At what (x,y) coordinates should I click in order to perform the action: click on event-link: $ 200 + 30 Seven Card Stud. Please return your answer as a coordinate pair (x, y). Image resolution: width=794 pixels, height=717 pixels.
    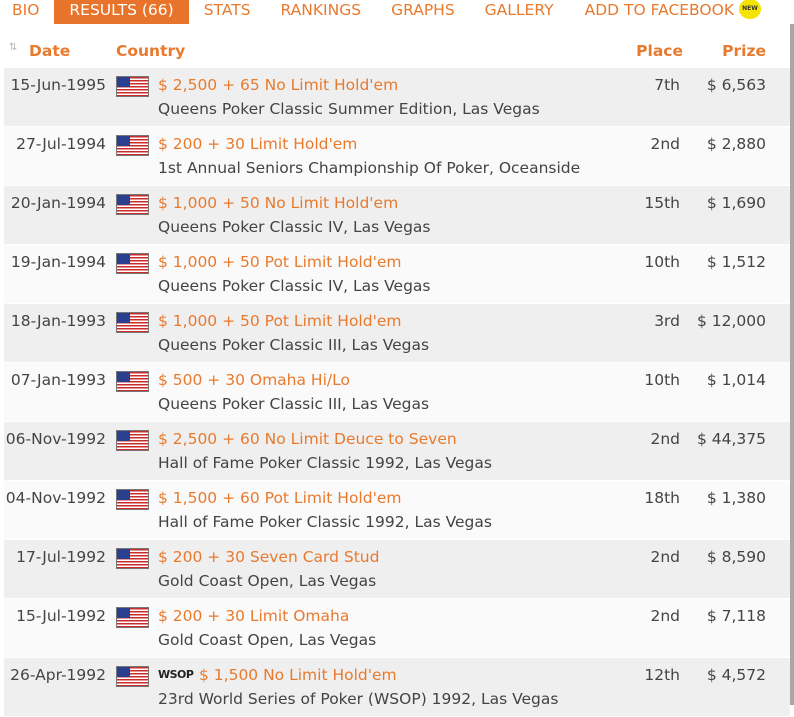
    Looking at the image, I should click on (268, 557).